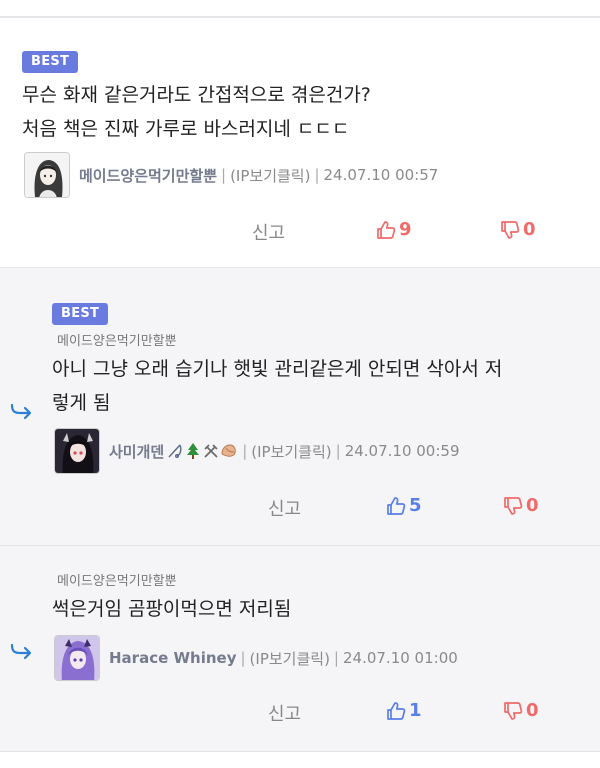 This screenshot has height=768, width=600. I want to click on author-row: 메이드양은먹기만할뿐 | (IP보기클릭) | 24.07.10 00:57, so click(231, 175).